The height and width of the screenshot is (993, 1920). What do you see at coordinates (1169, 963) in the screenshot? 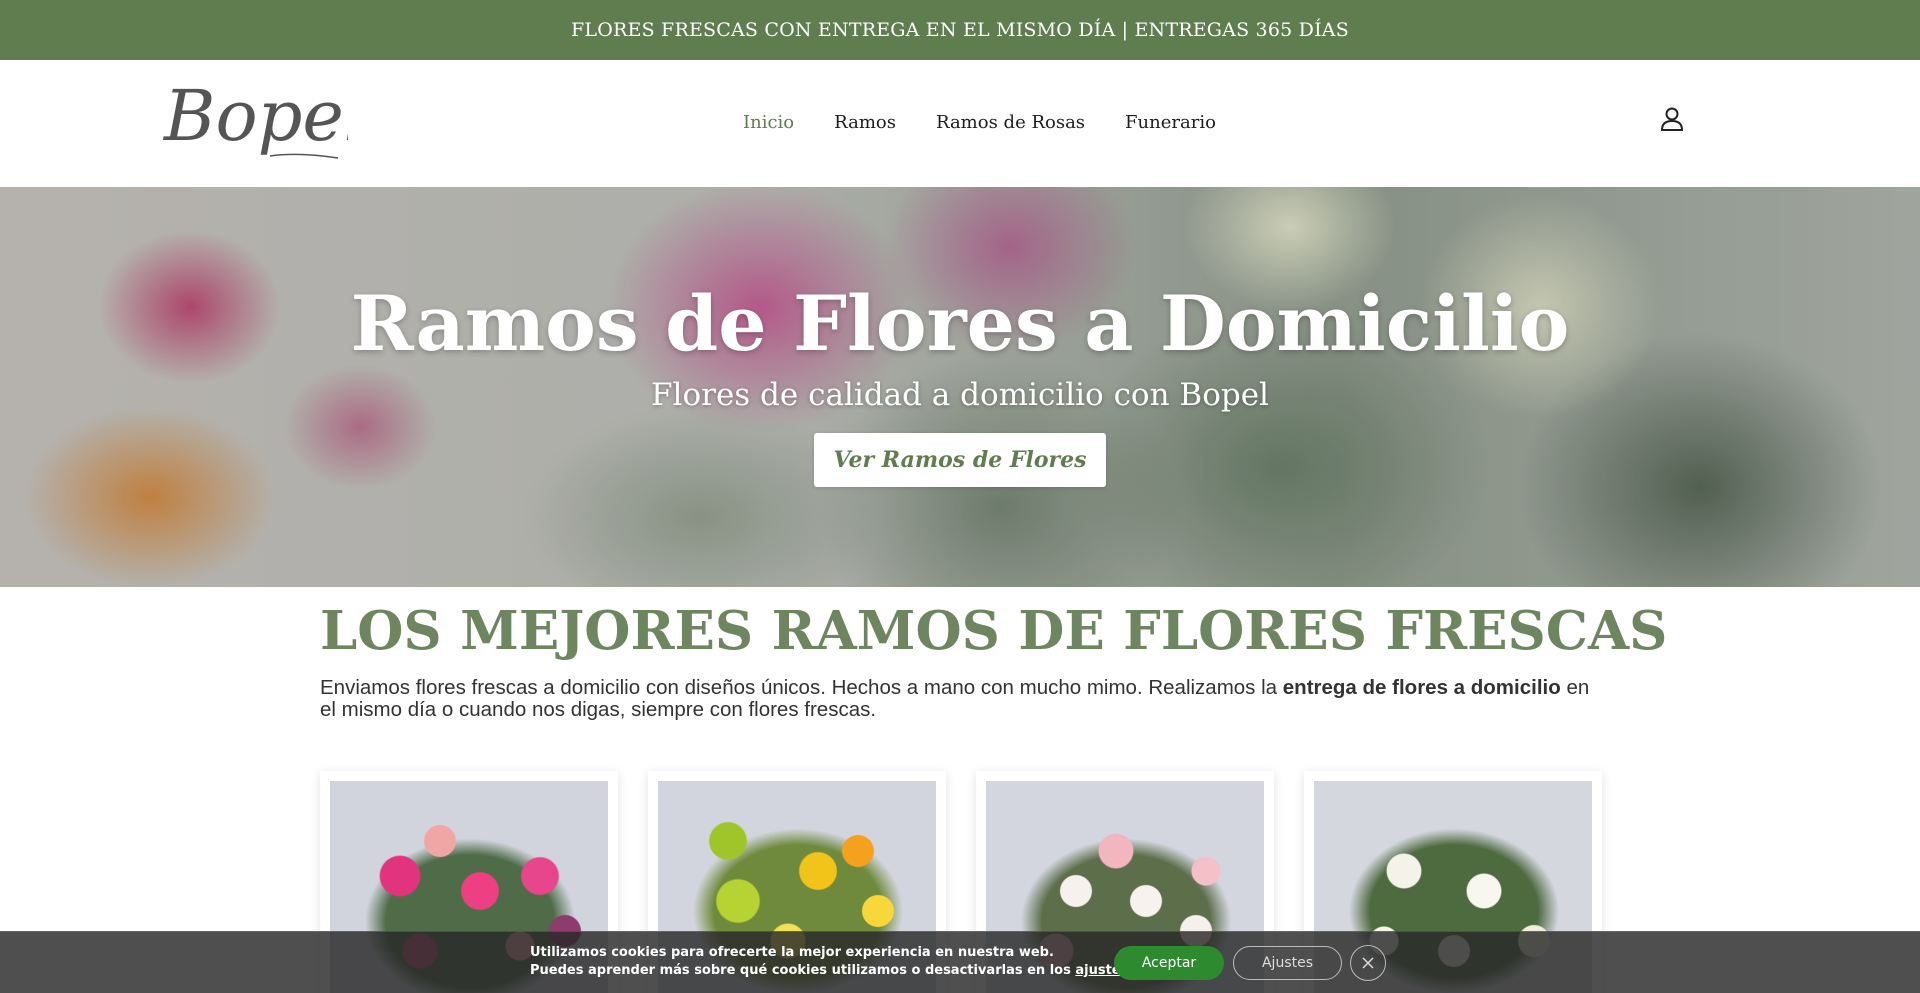
I see `accept-cookies-button: Aceptar` at bounding box center [1169, 963].